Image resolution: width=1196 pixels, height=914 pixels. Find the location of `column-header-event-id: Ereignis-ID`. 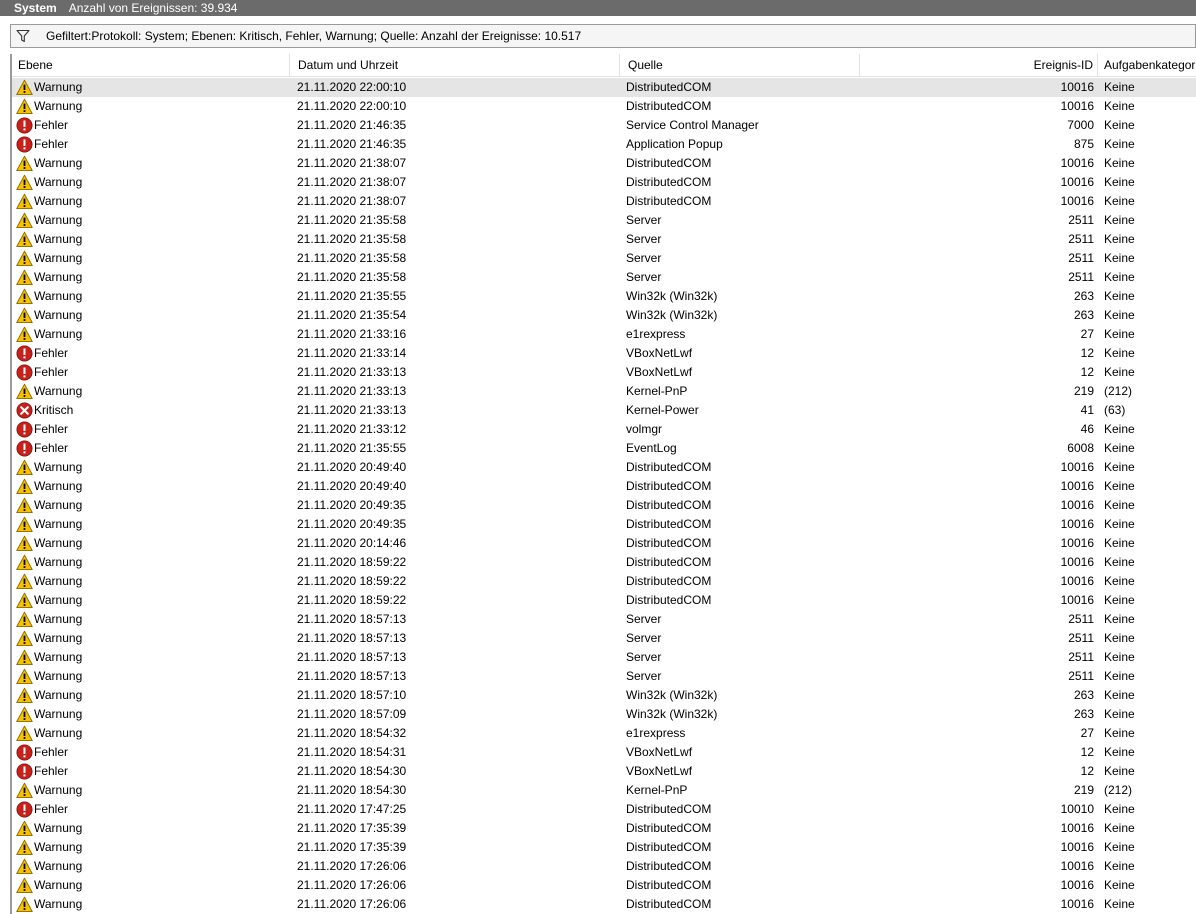

column-header-event-id: Ereignis-ID is located at coordinates (979, 65).